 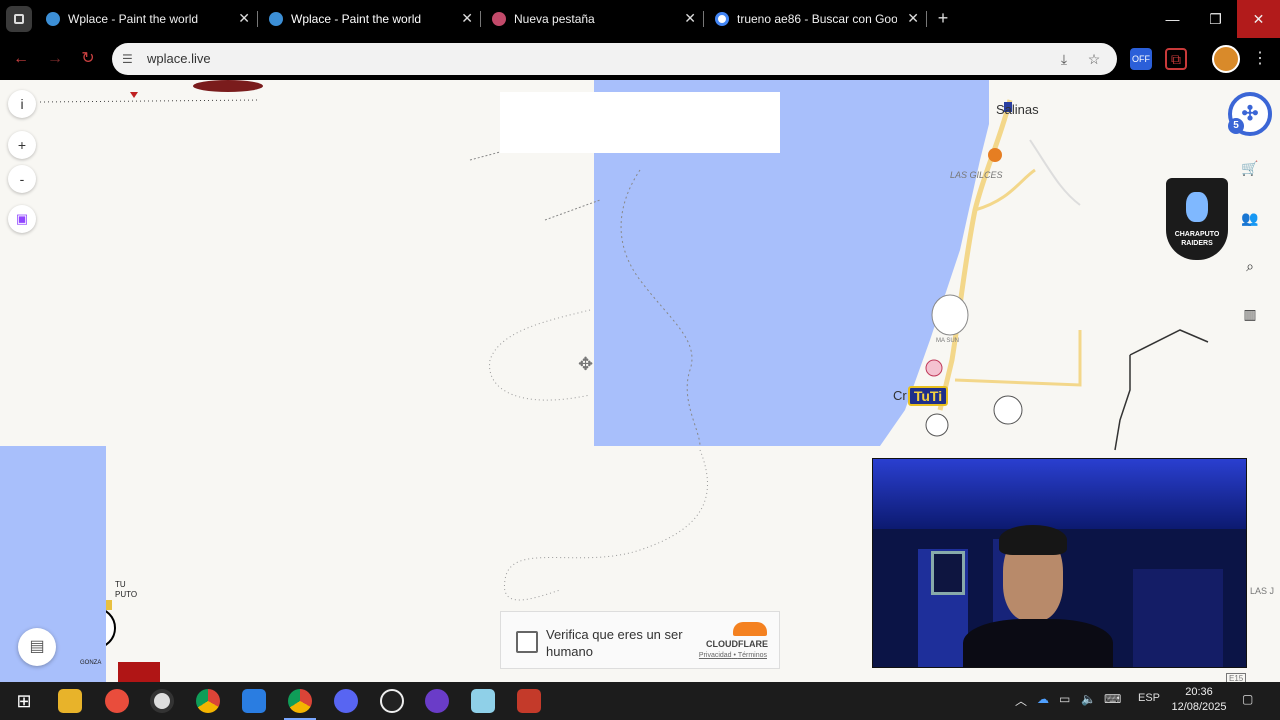 What do you see at coordinates (1258, 19) in the screenshot?
I see `close-window-button: ✕` at bounding box center [1258, 19].